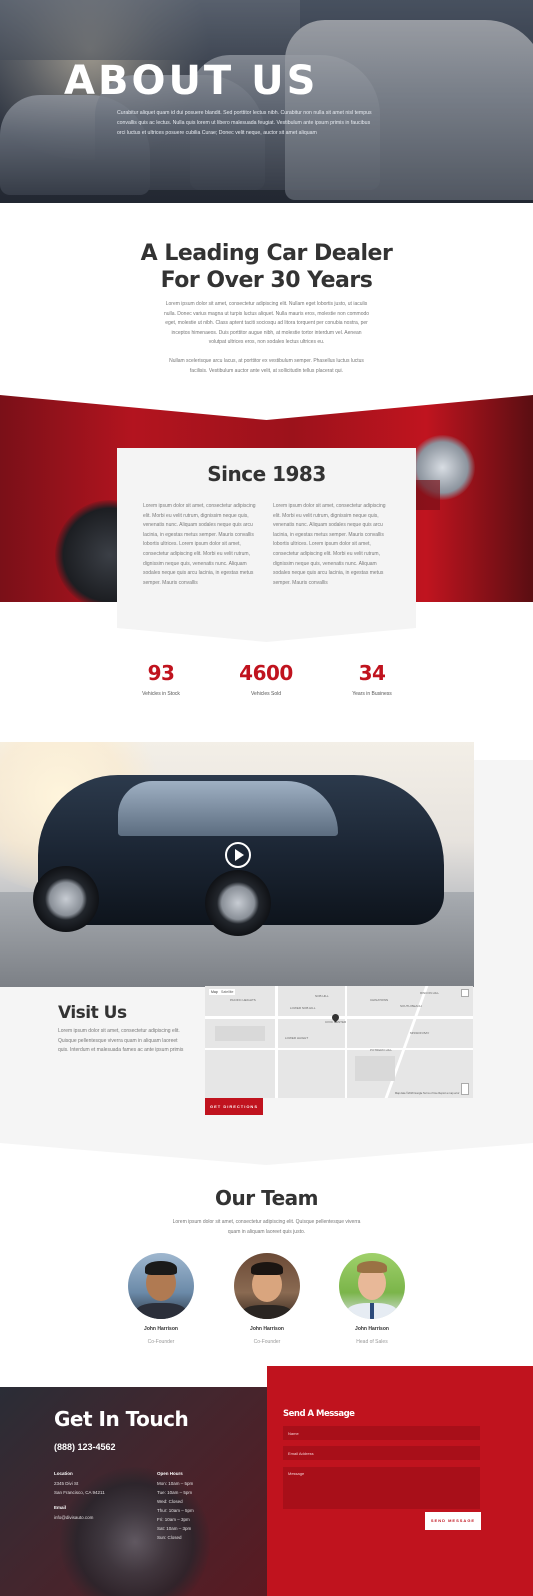  Describe the element at coordinates (379, 1000) in the screenshot. I see `map-label-chinatown: CHINATOWN` at that location.